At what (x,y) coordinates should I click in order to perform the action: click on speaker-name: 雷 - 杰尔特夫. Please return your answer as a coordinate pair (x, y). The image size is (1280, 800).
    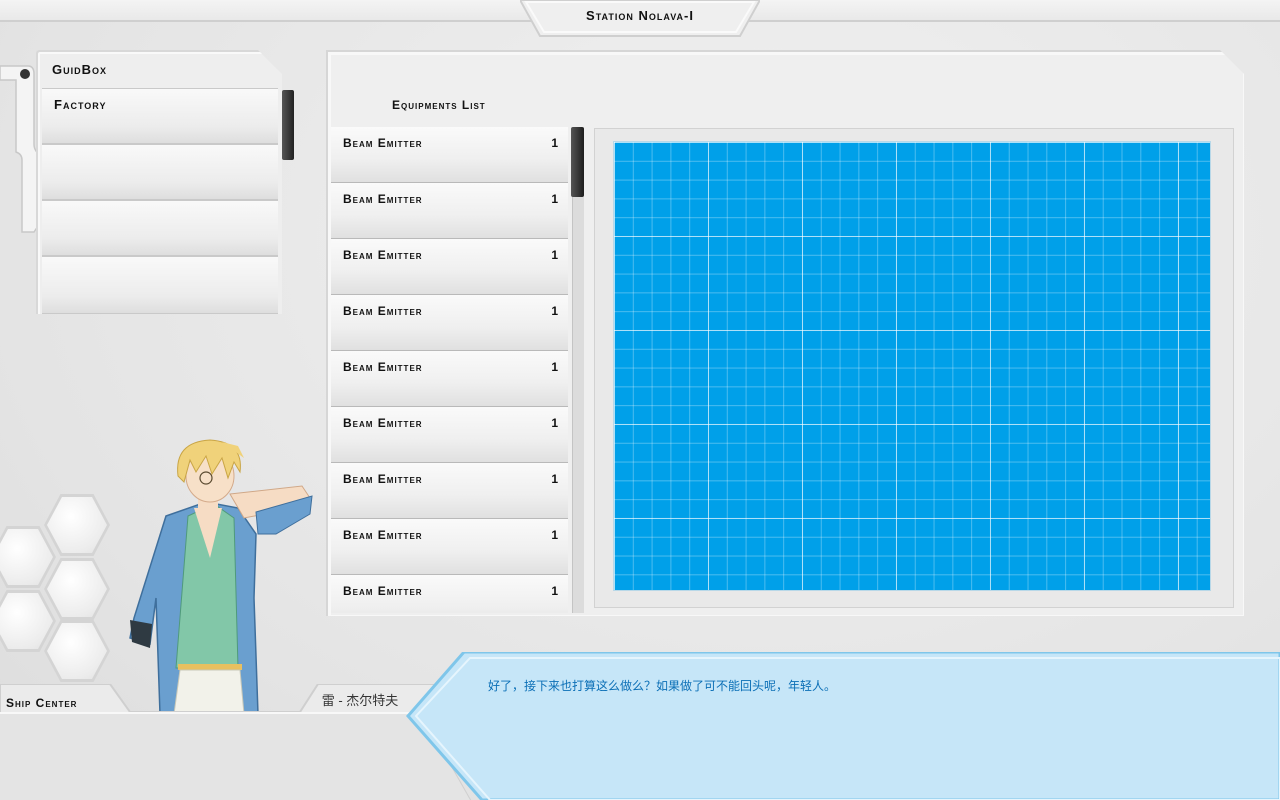
    Looking at the image, I should click on (360, 700).